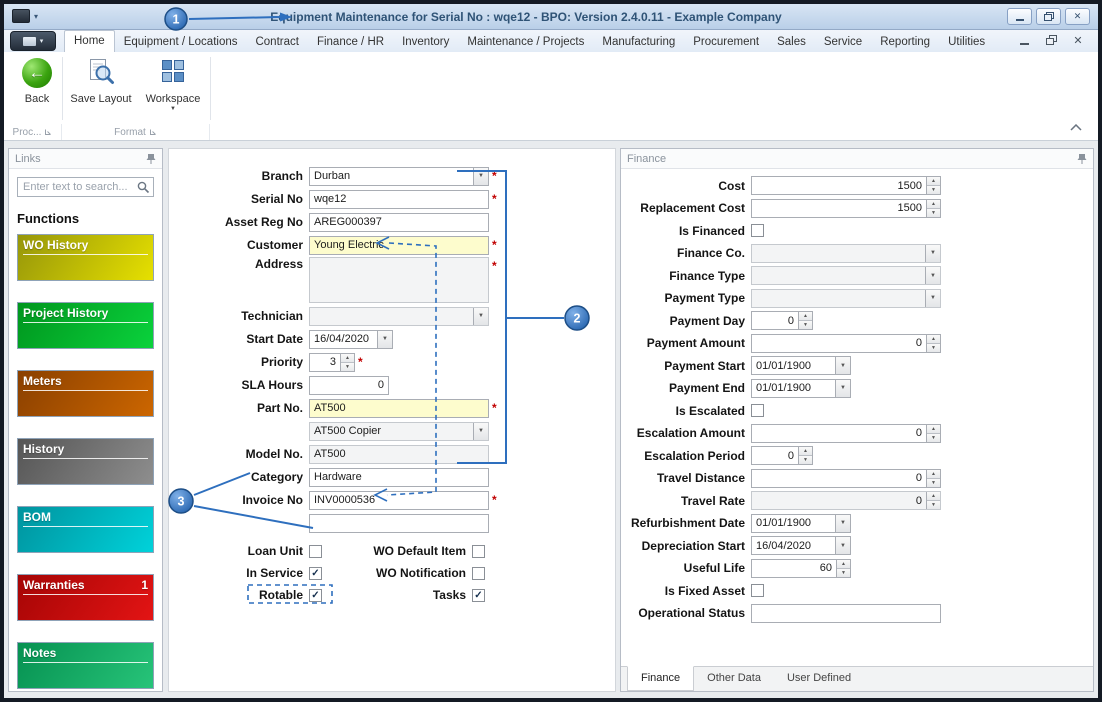  I want to click on payment-day-spinner: 0 ▲ ▼, so click(782, 320).